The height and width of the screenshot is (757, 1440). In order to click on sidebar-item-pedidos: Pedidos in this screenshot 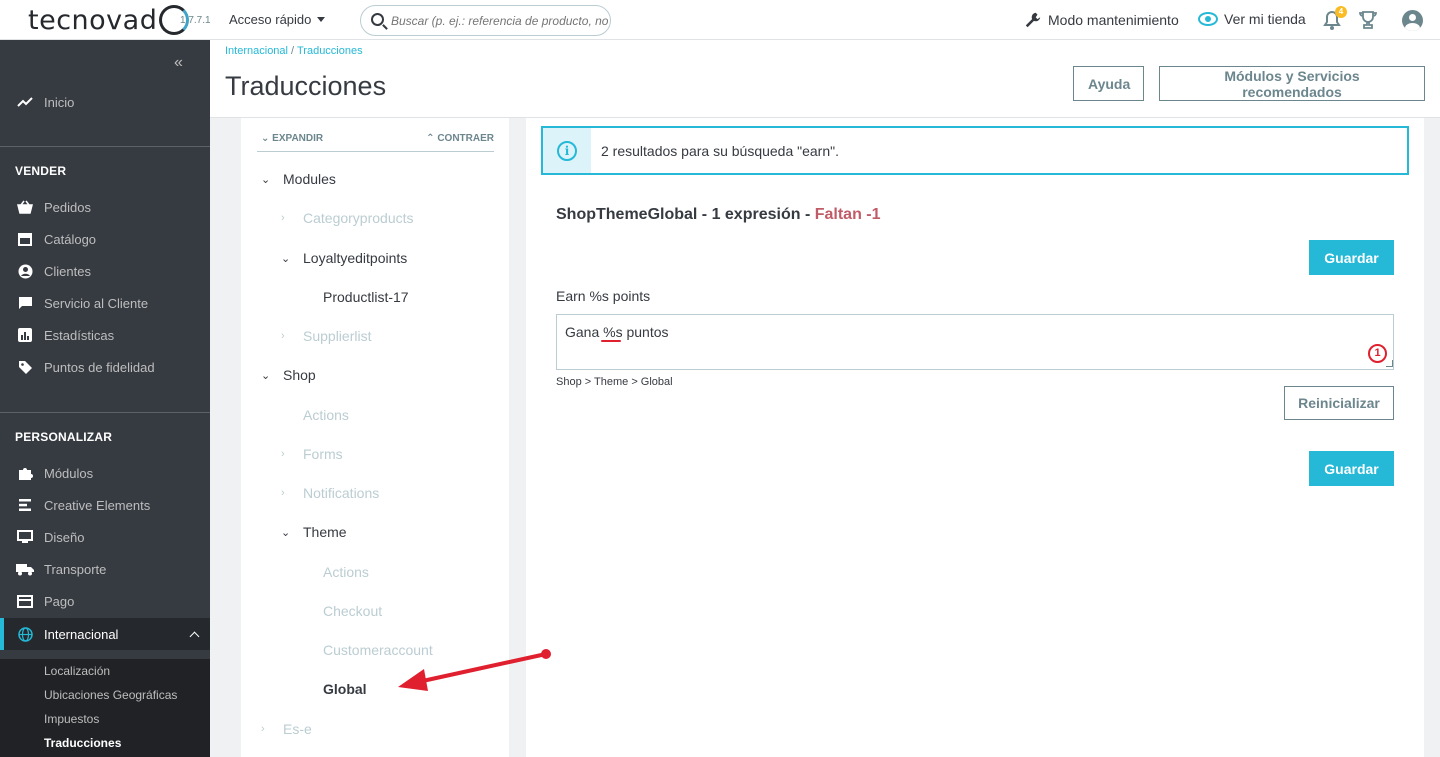, I will do `click(105, 207)`.